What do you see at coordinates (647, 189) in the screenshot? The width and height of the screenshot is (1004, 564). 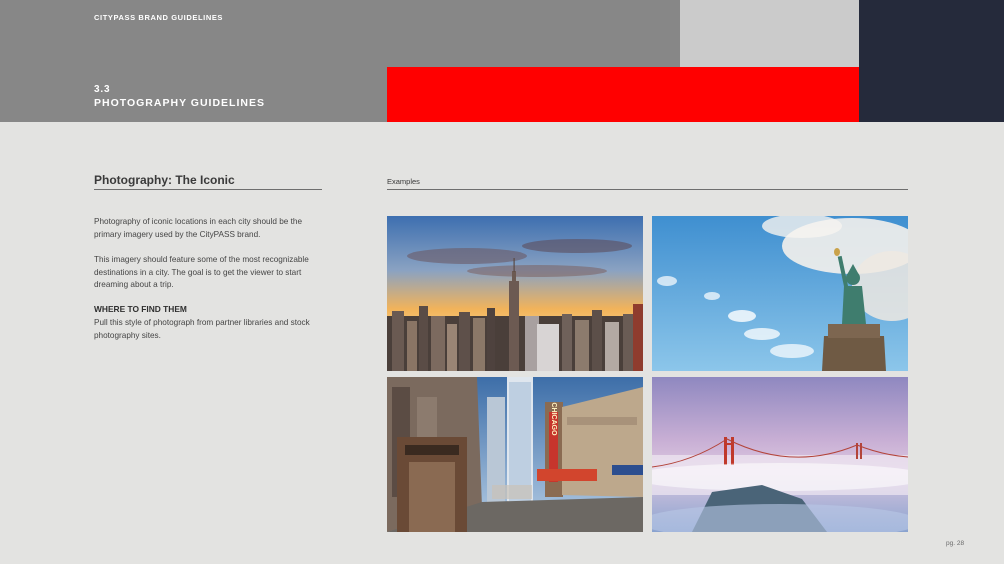 I see `examples-divider` at bounding box center [647, 189].